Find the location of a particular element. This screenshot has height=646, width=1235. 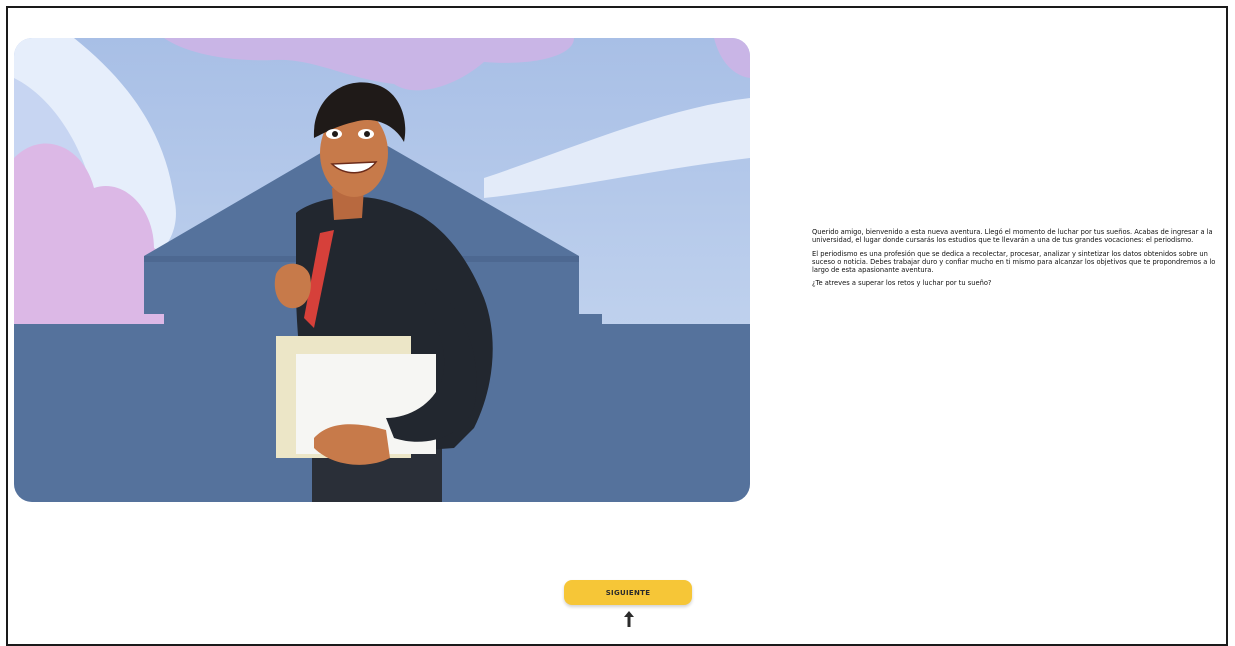

mouse-pointer-icon is located at coordinates (629, 619).